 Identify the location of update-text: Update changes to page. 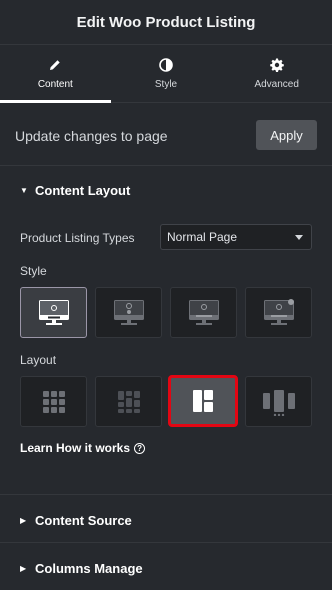
(91, 136).